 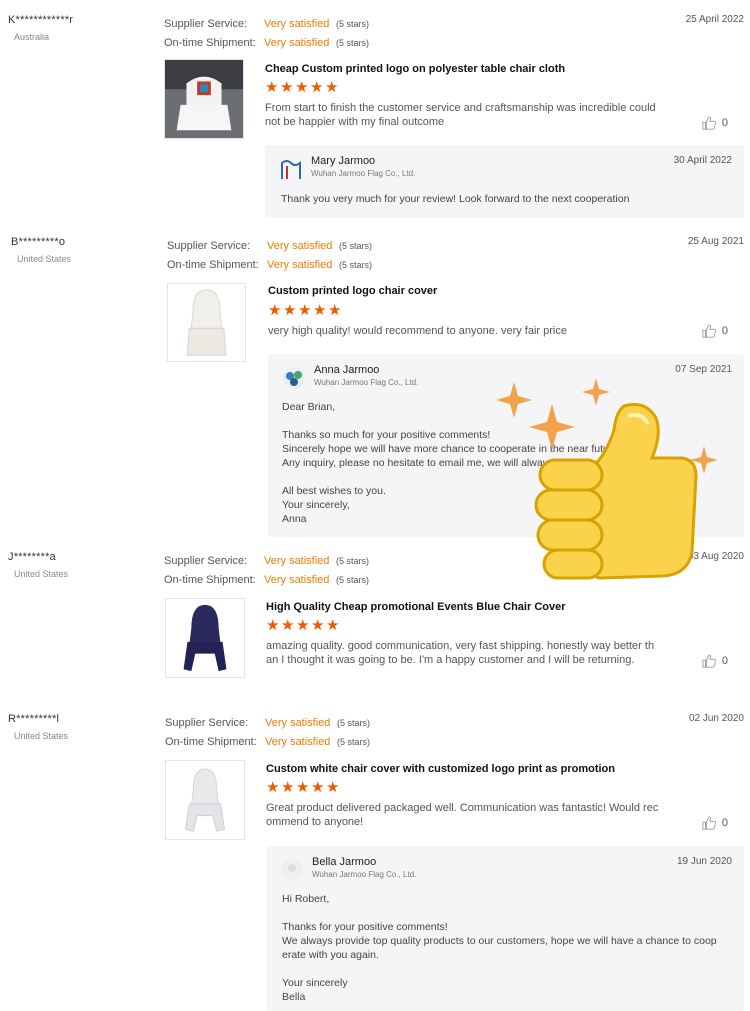 I want to click on reply-date: 30 April 2022, so click(x=702, y=160).